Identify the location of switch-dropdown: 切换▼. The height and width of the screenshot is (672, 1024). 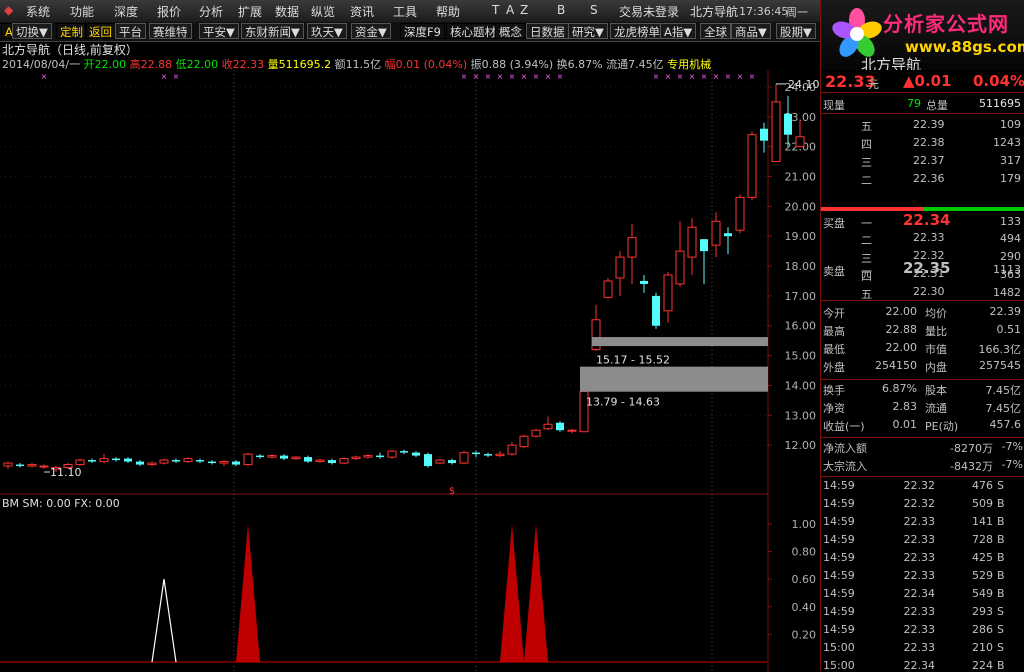
(32, 31).